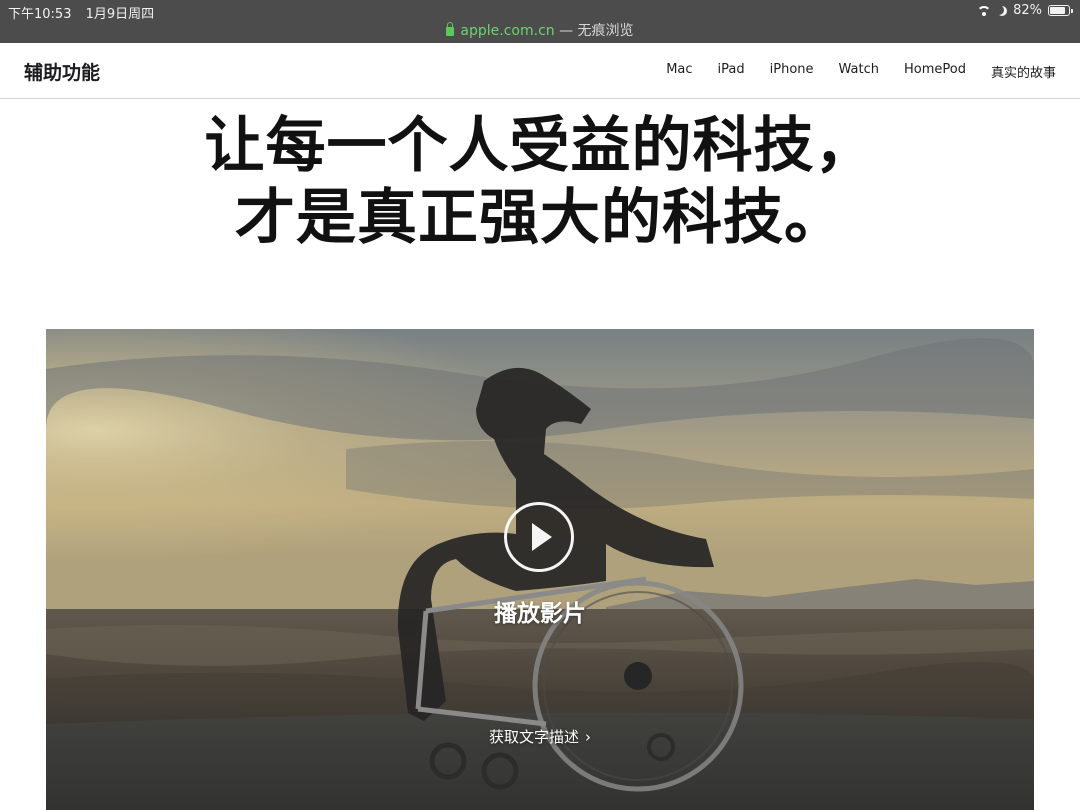 The image size is (1080, 810). I want to click on battery-icon, so click(1060, 10).